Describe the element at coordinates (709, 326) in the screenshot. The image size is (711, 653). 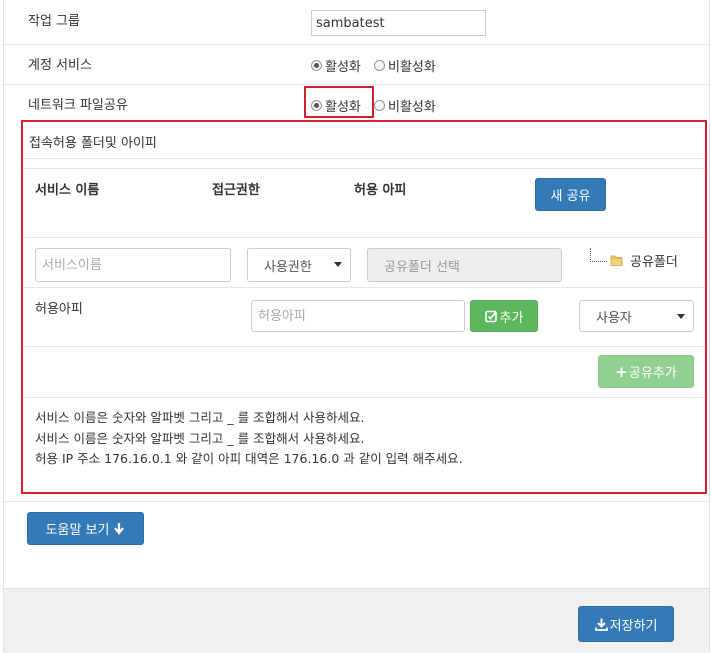
I see `right-border` at that location.